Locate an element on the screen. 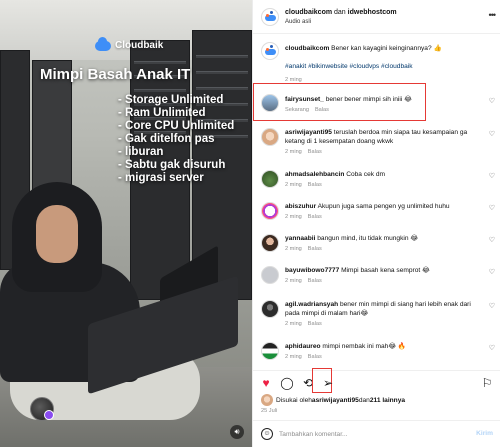  author-line: cloudbaikcom dan idwebhostcom is located at coordinates (341, 12).